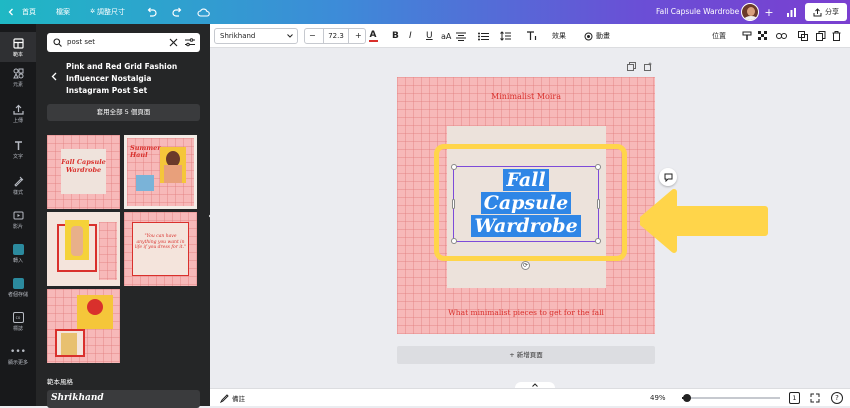  What do you see at coordinates (54, 76) in the screenshot?
I see `back-arrow-icon` at bounding box center [54, 76].